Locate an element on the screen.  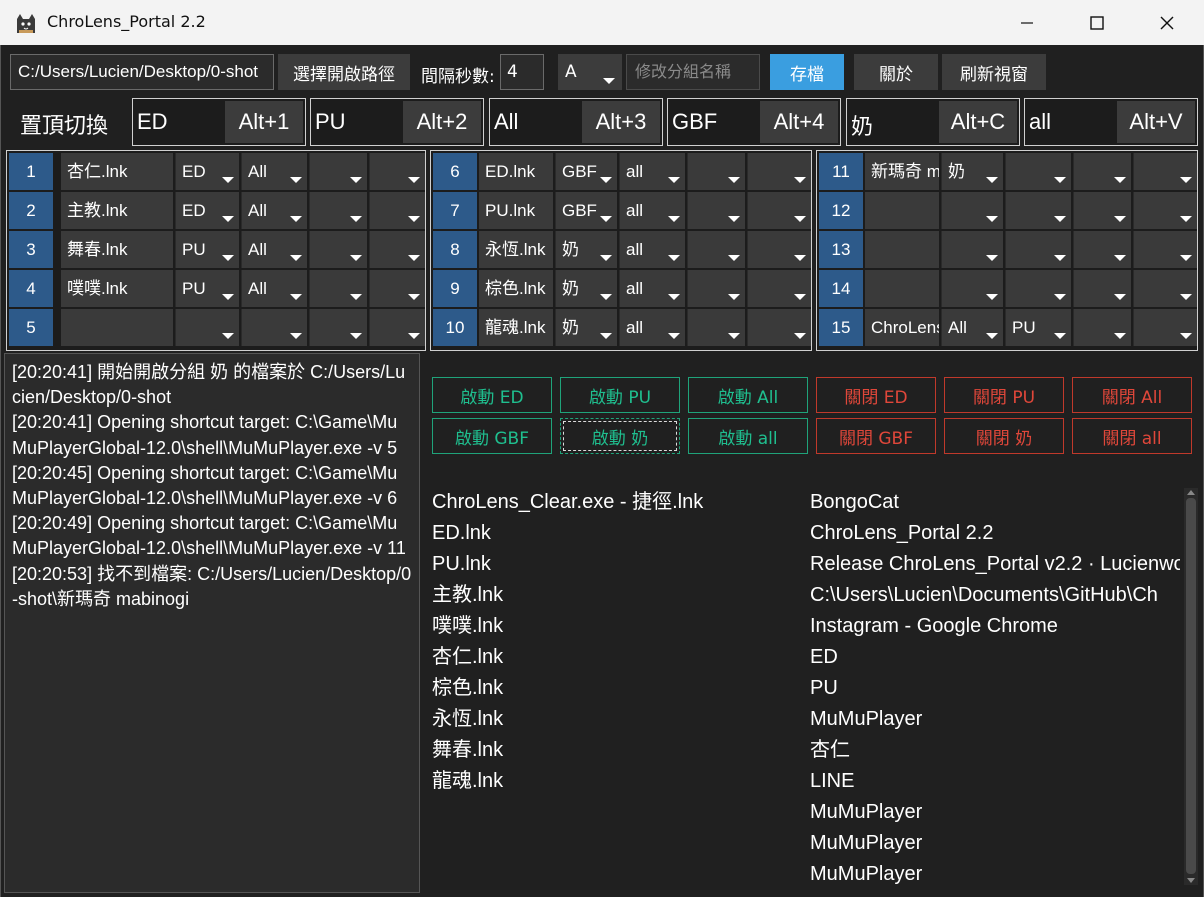
hotkey-key: Alt+3 is located at coordinates (621, 122).